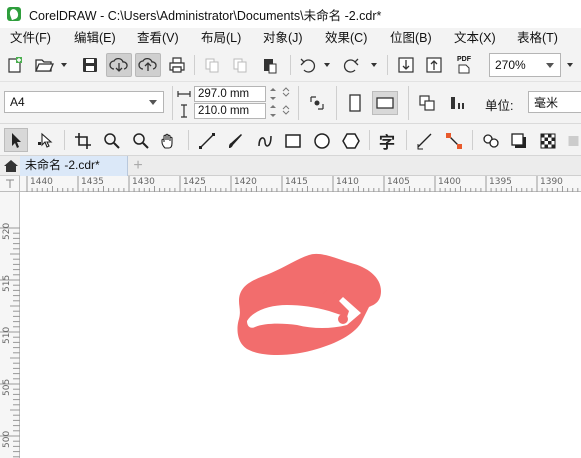 The width and height of the screenshot is (581, 458). What do you see at coordinates (95, 38) in the screenshot?
I see `menu-edit: 编辑(E)` at bounding box center [95, 38].